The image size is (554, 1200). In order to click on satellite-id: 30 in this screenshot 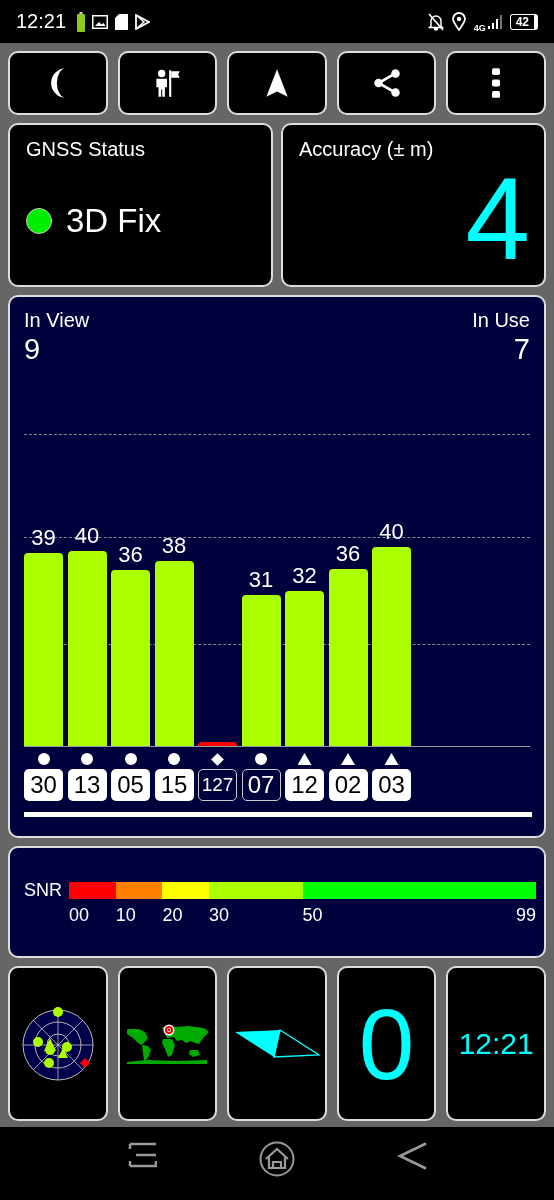, I will do `click(43, 785)`.